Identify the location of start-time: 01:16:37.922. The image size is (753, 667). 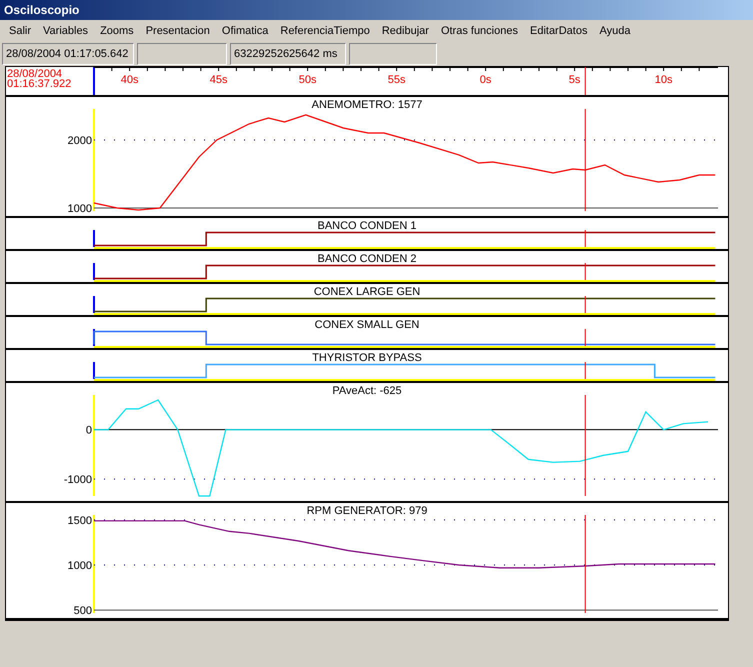
(39, 84).